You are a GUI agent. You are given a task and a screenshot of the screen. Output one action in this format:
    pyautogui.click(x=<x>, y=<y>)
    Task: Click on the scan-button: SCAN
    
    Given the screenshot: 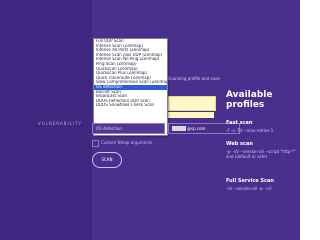 What is the action you would take?
    pyautogui.click(x=107, y=160)
    